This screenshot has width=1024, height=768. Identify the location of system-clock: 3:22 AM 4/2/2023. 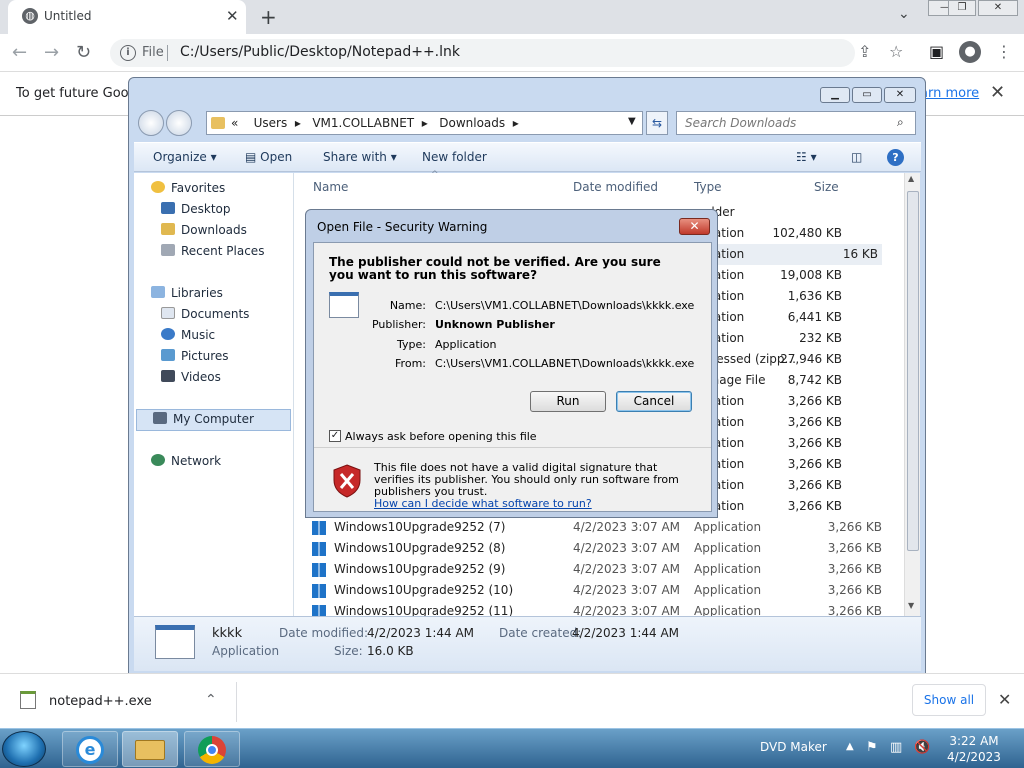
(974, 749).